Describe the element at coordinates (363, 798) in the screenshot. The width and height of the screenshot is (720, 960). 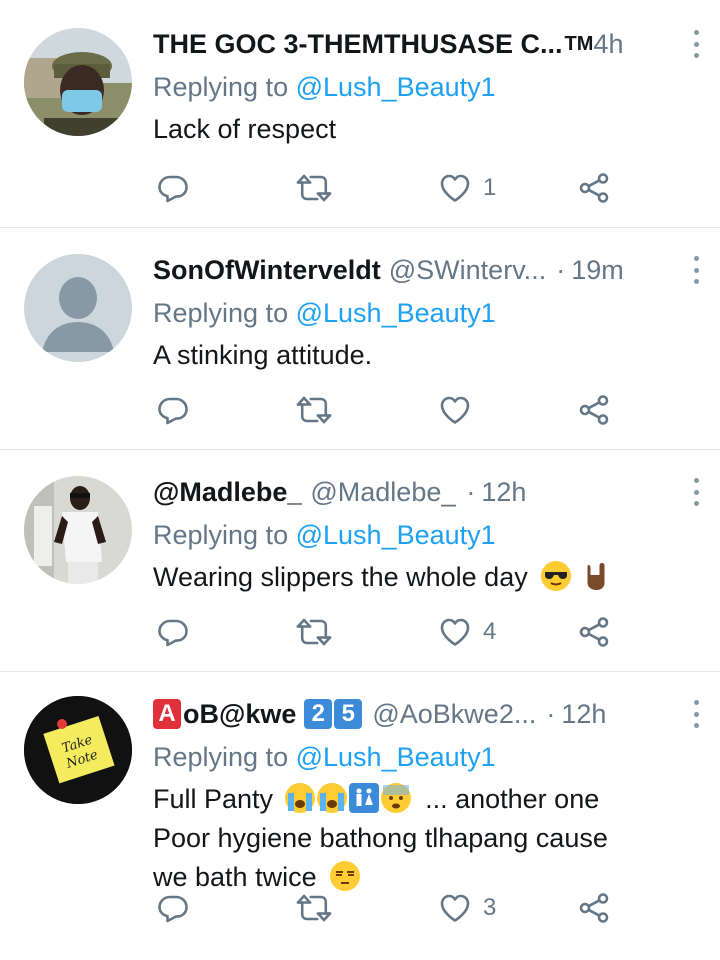
I see `restroom-symbol-icon` at that location.